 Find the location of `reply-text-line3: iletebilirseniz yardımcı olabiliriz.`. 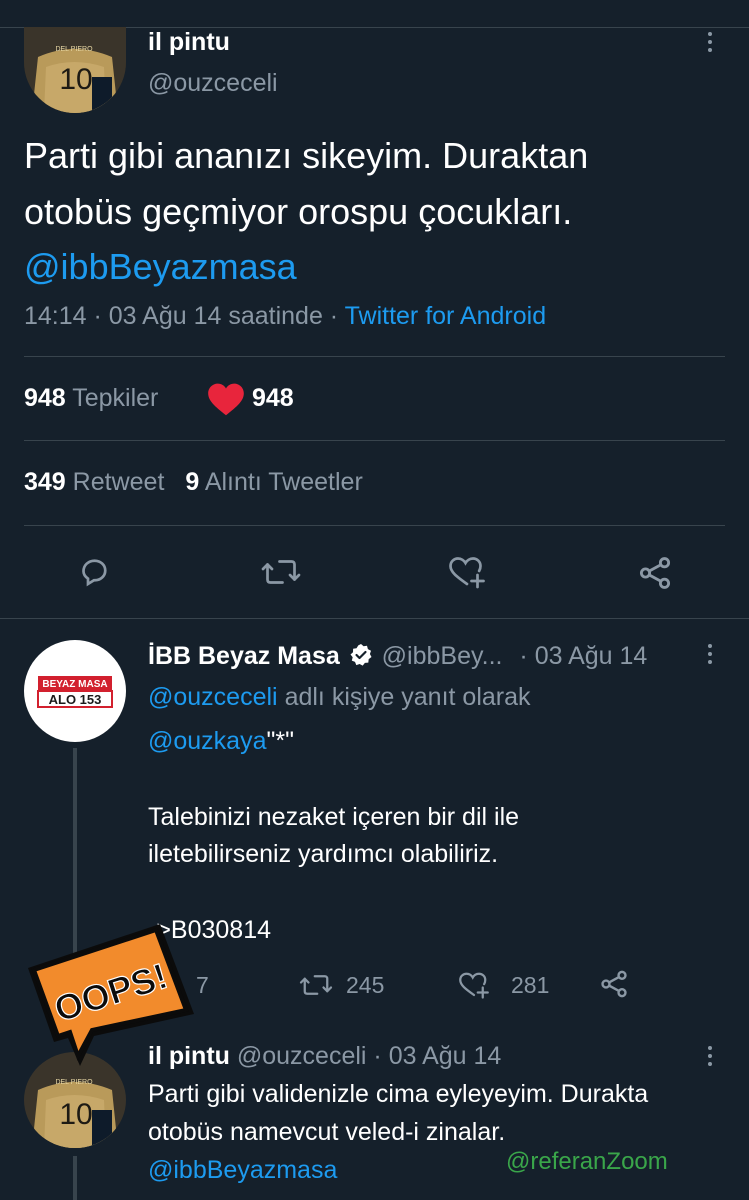

reply-text-line3: iletebilirseniz yardımcı olabiliriz. is located at coordinates (323, 854).